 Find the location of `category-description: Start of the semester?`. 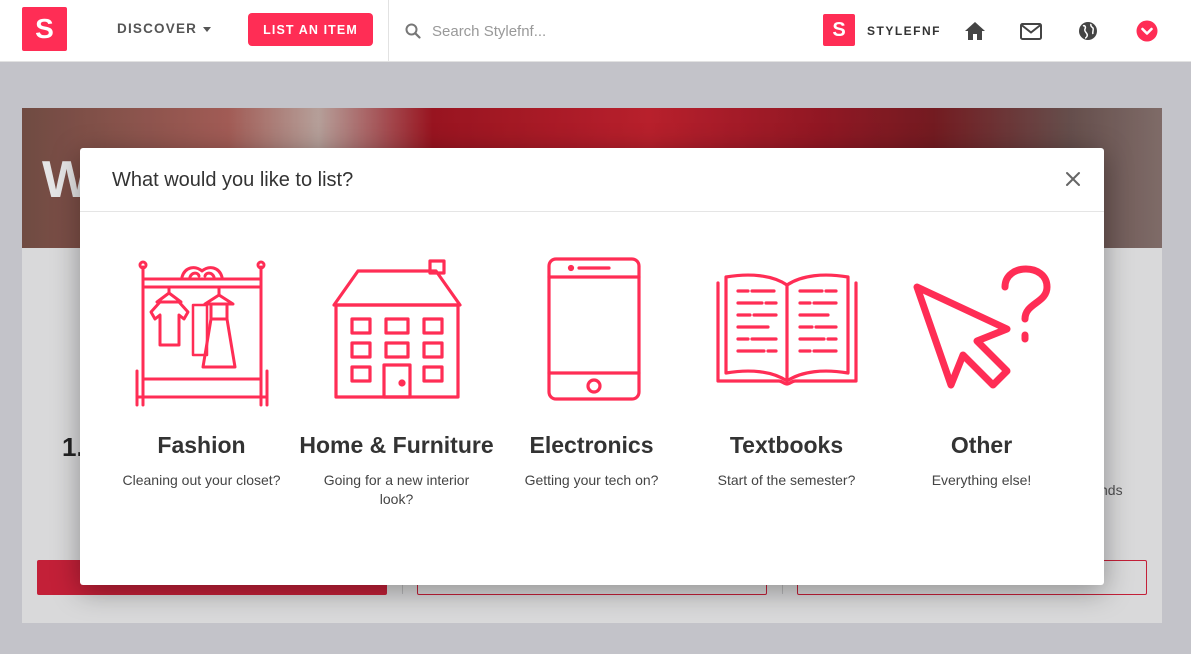

category-description: Start of the semester? is located at coordinates (786, 480).